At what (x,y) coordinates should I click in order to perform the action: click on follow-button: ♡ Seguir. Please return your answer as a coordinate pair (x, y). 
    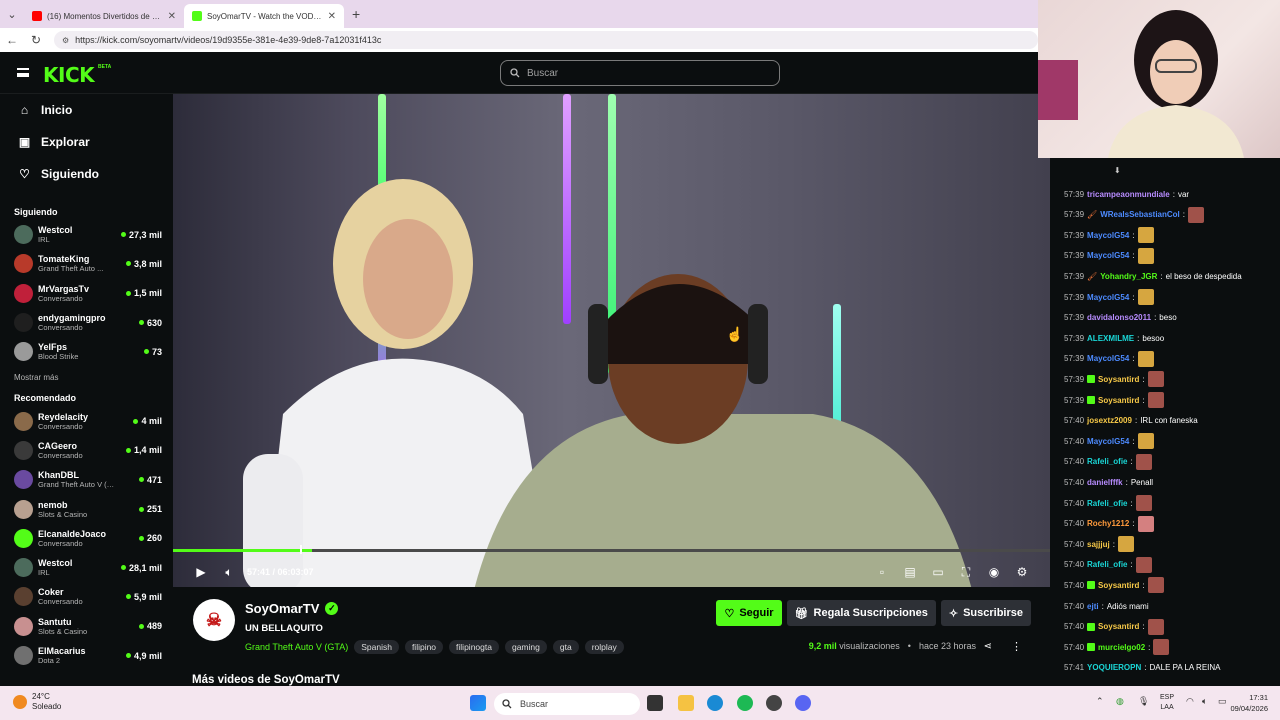
    Looking at the image, I should click on (749, 613).